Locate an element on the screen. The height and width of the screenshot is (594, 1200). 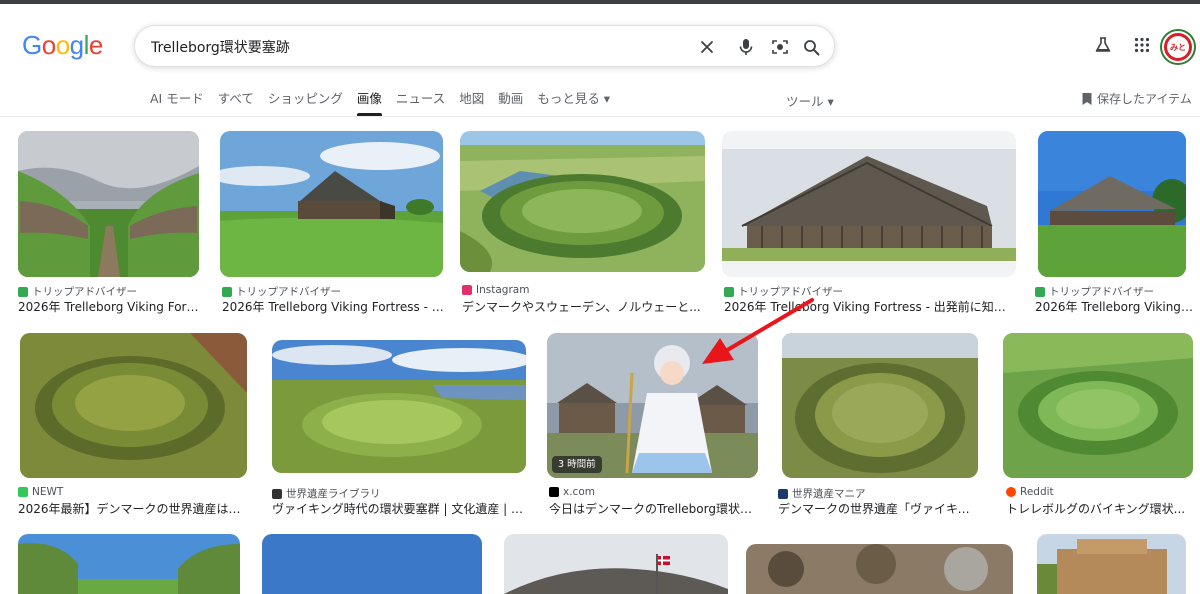
tab-5: 地図 is located at coordinates (471, 103).